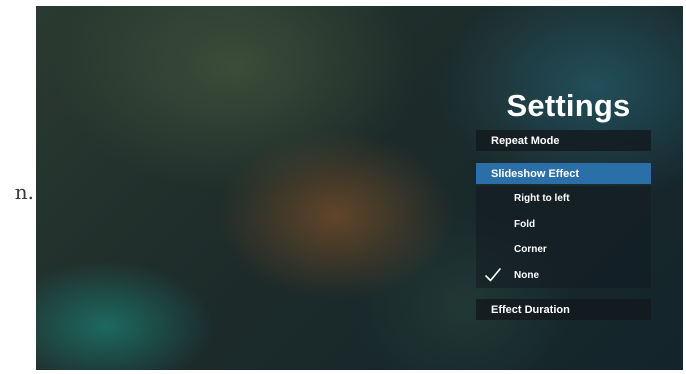  What do you see at coordinates (563, 275) in the screenshot?
I see `option-none: None` at bounding box center [563, 275].